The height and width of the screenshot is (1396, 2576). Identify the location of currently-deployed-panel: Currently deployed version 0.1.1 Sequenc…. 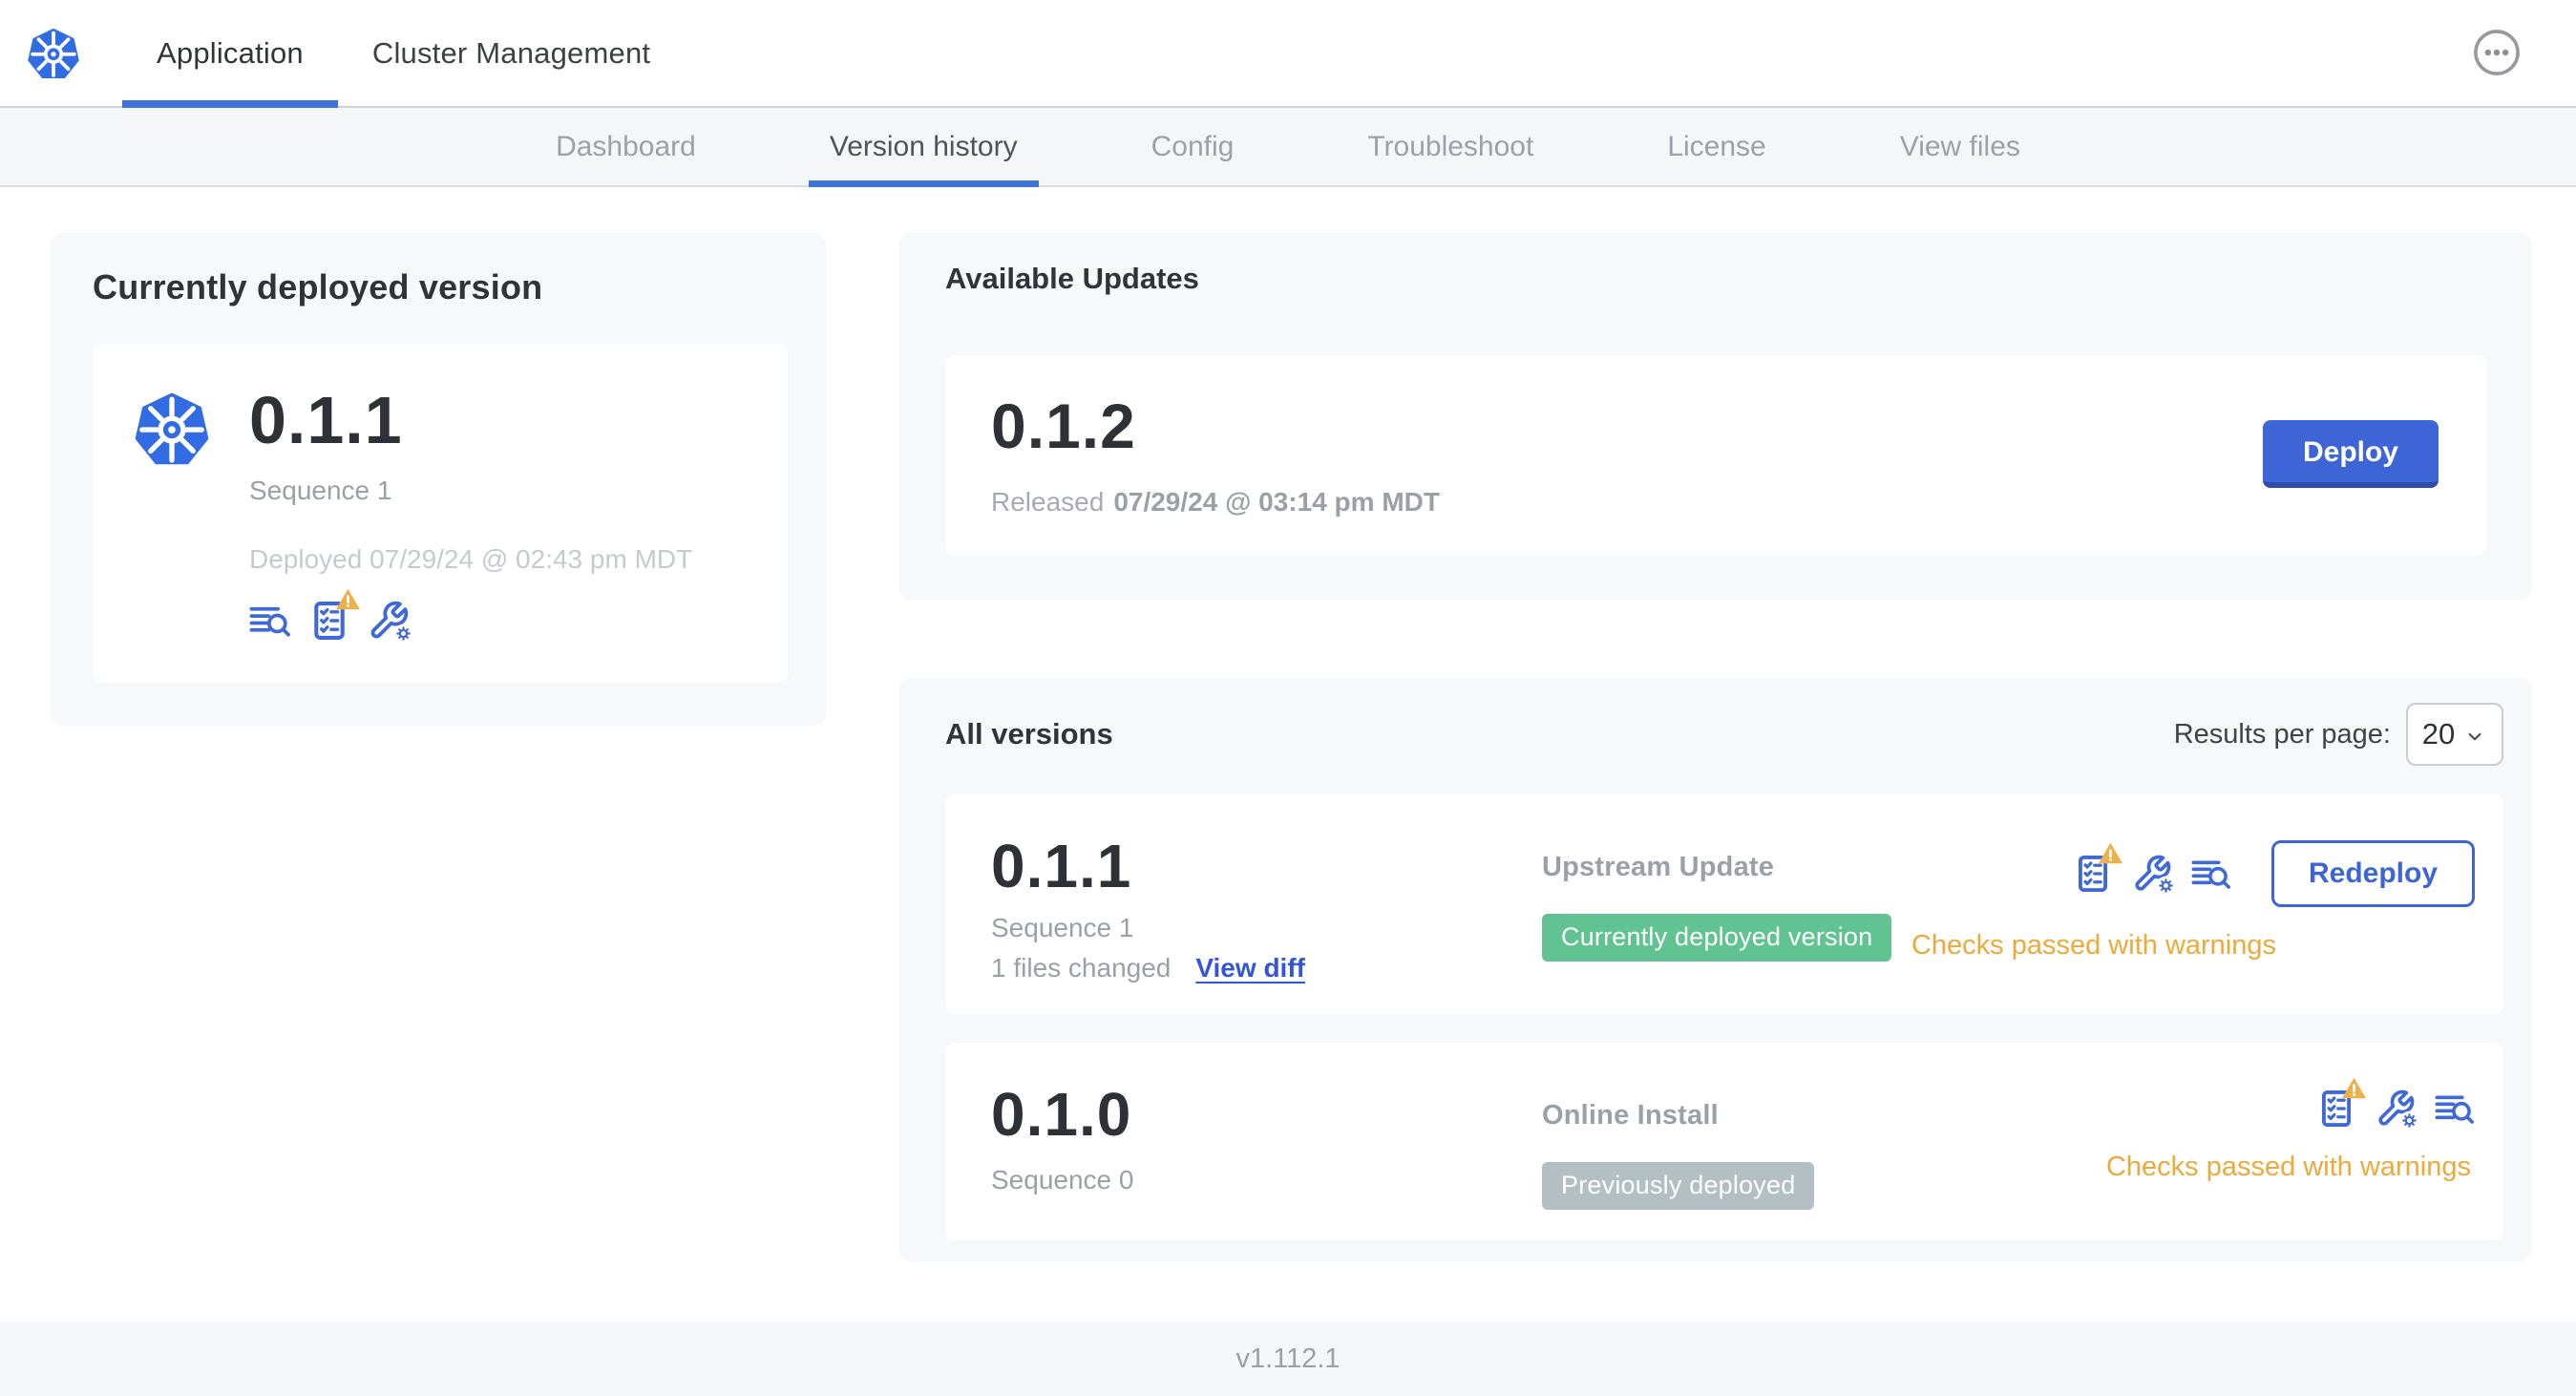
(438, 479).